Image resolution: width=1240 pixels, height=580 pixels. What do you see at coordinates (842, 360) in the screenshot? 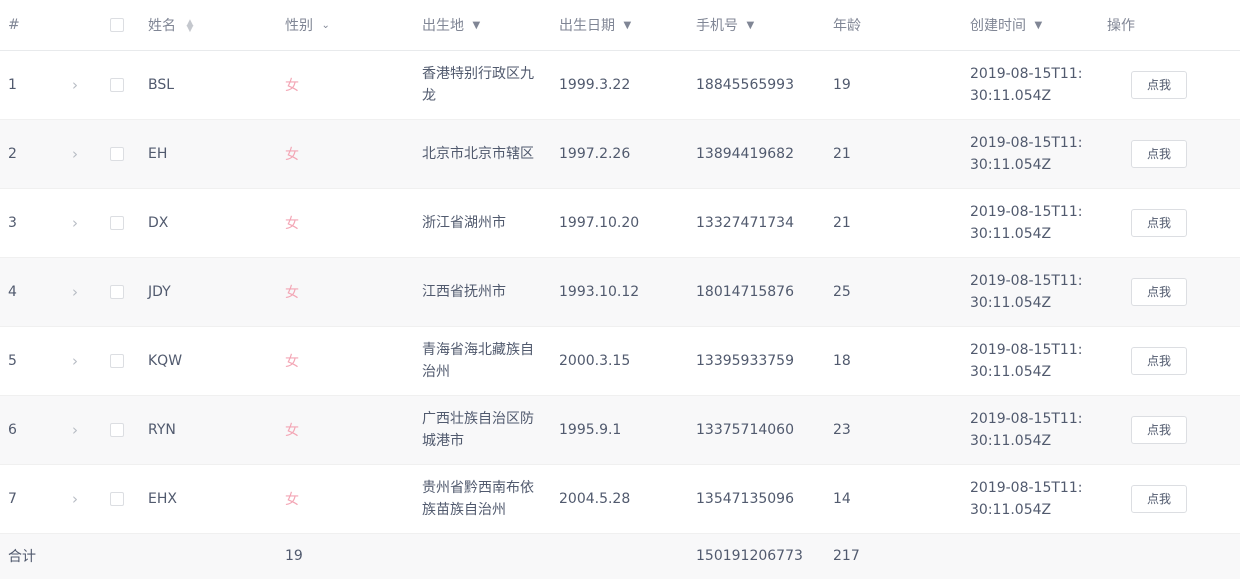
I see `cell-age: 18` at bounding box center [842, 360].